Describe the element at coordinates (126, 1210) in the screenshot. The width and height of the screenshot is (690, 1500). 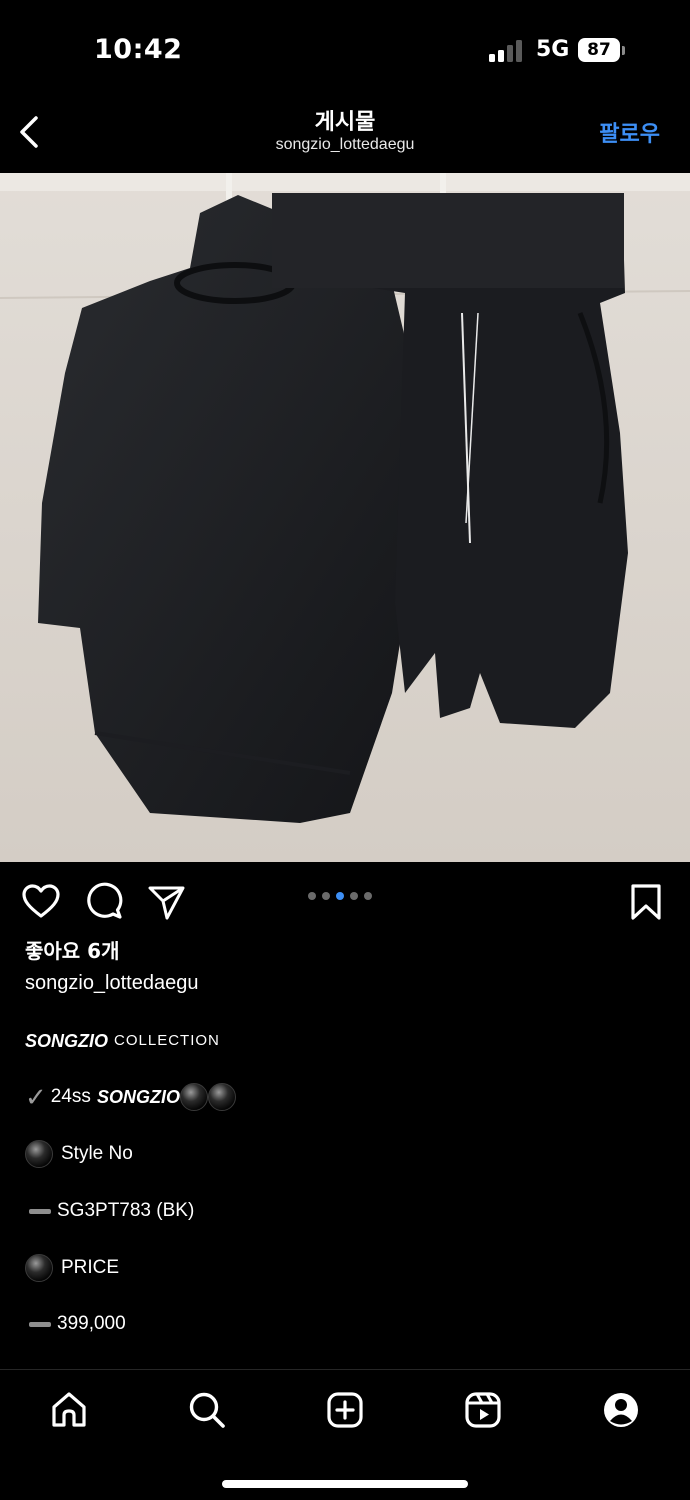
I see `style-value: SG3PT783 (BK)` at that location.